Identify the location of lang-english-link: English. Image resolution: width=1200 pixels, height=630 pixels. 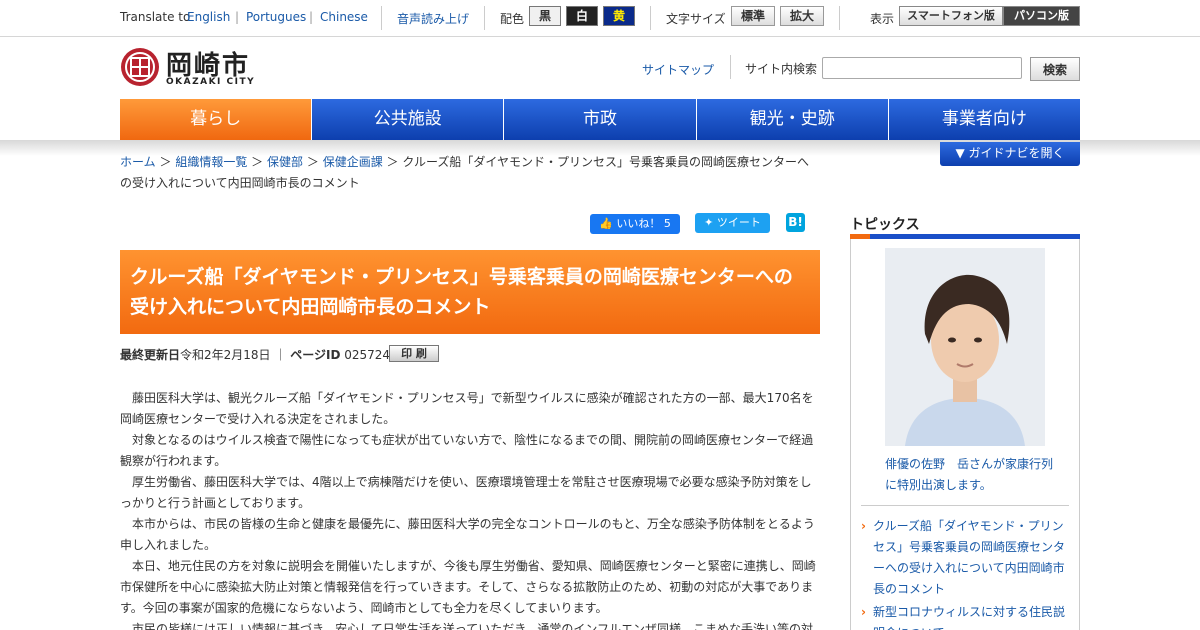
(208, 17).